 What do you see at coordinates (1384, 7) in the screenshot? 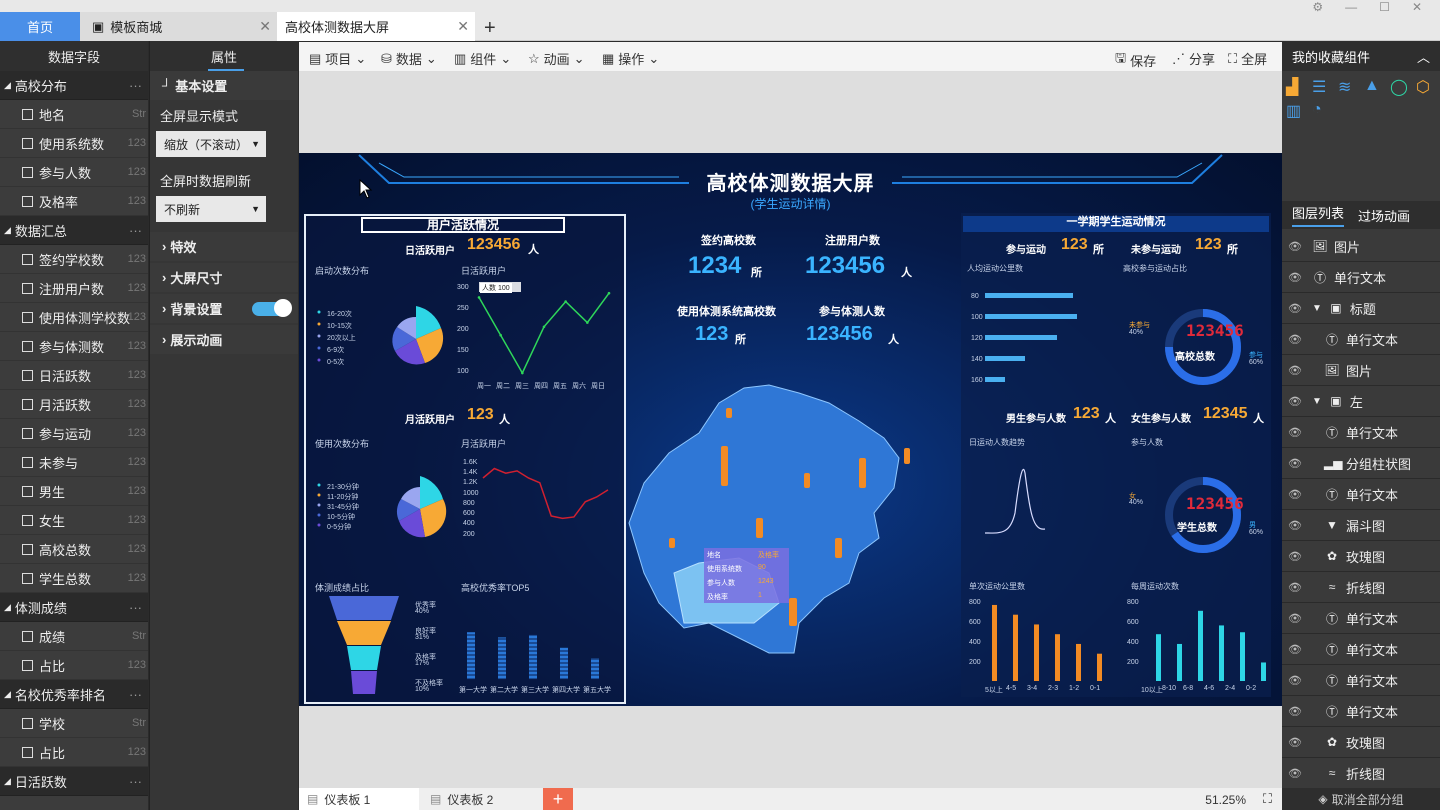
I see `maximize-icon: ☐` at bounding box center [1384, 7].